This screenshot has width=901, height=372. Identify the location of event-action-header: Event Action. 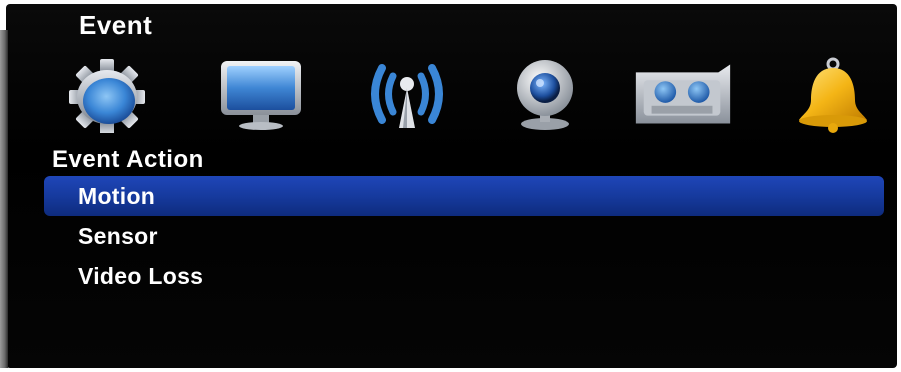
(128, 159).